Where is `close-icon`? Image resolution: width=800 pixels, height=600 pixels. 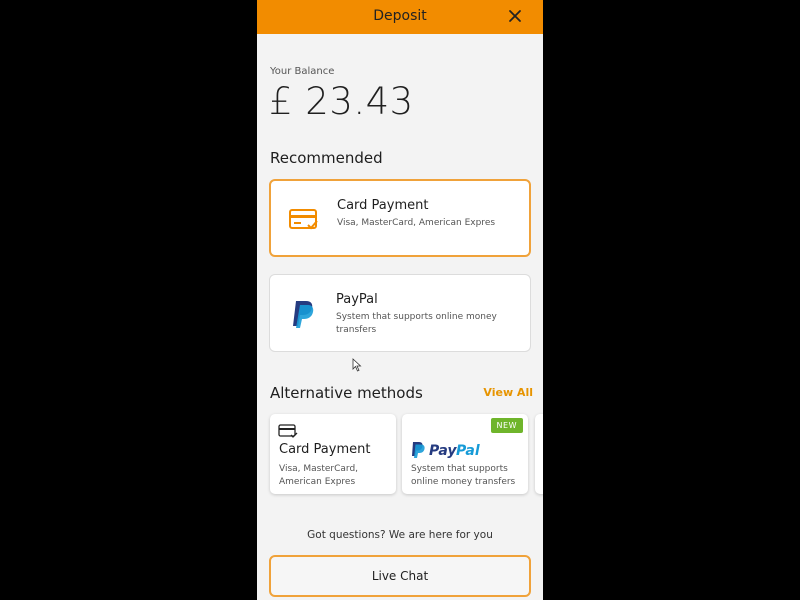 close-icon is located at coordinates (515, 16).